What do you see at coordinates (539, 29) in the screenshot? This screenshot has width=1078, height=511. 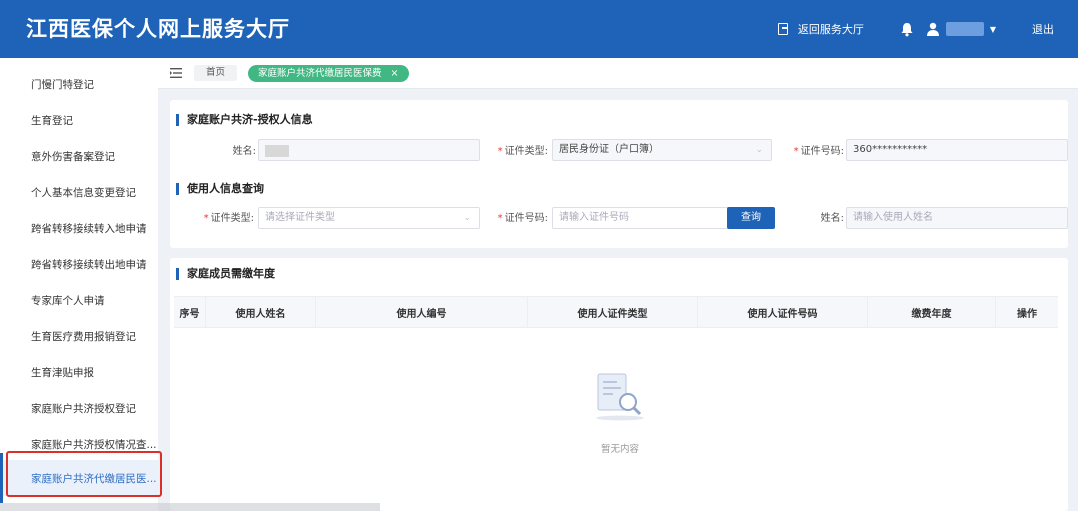 I see `top-header: 江西医保个人网上服务大厅 返回服务大厅 ▼ 退出` at bounding box center [539, 29].